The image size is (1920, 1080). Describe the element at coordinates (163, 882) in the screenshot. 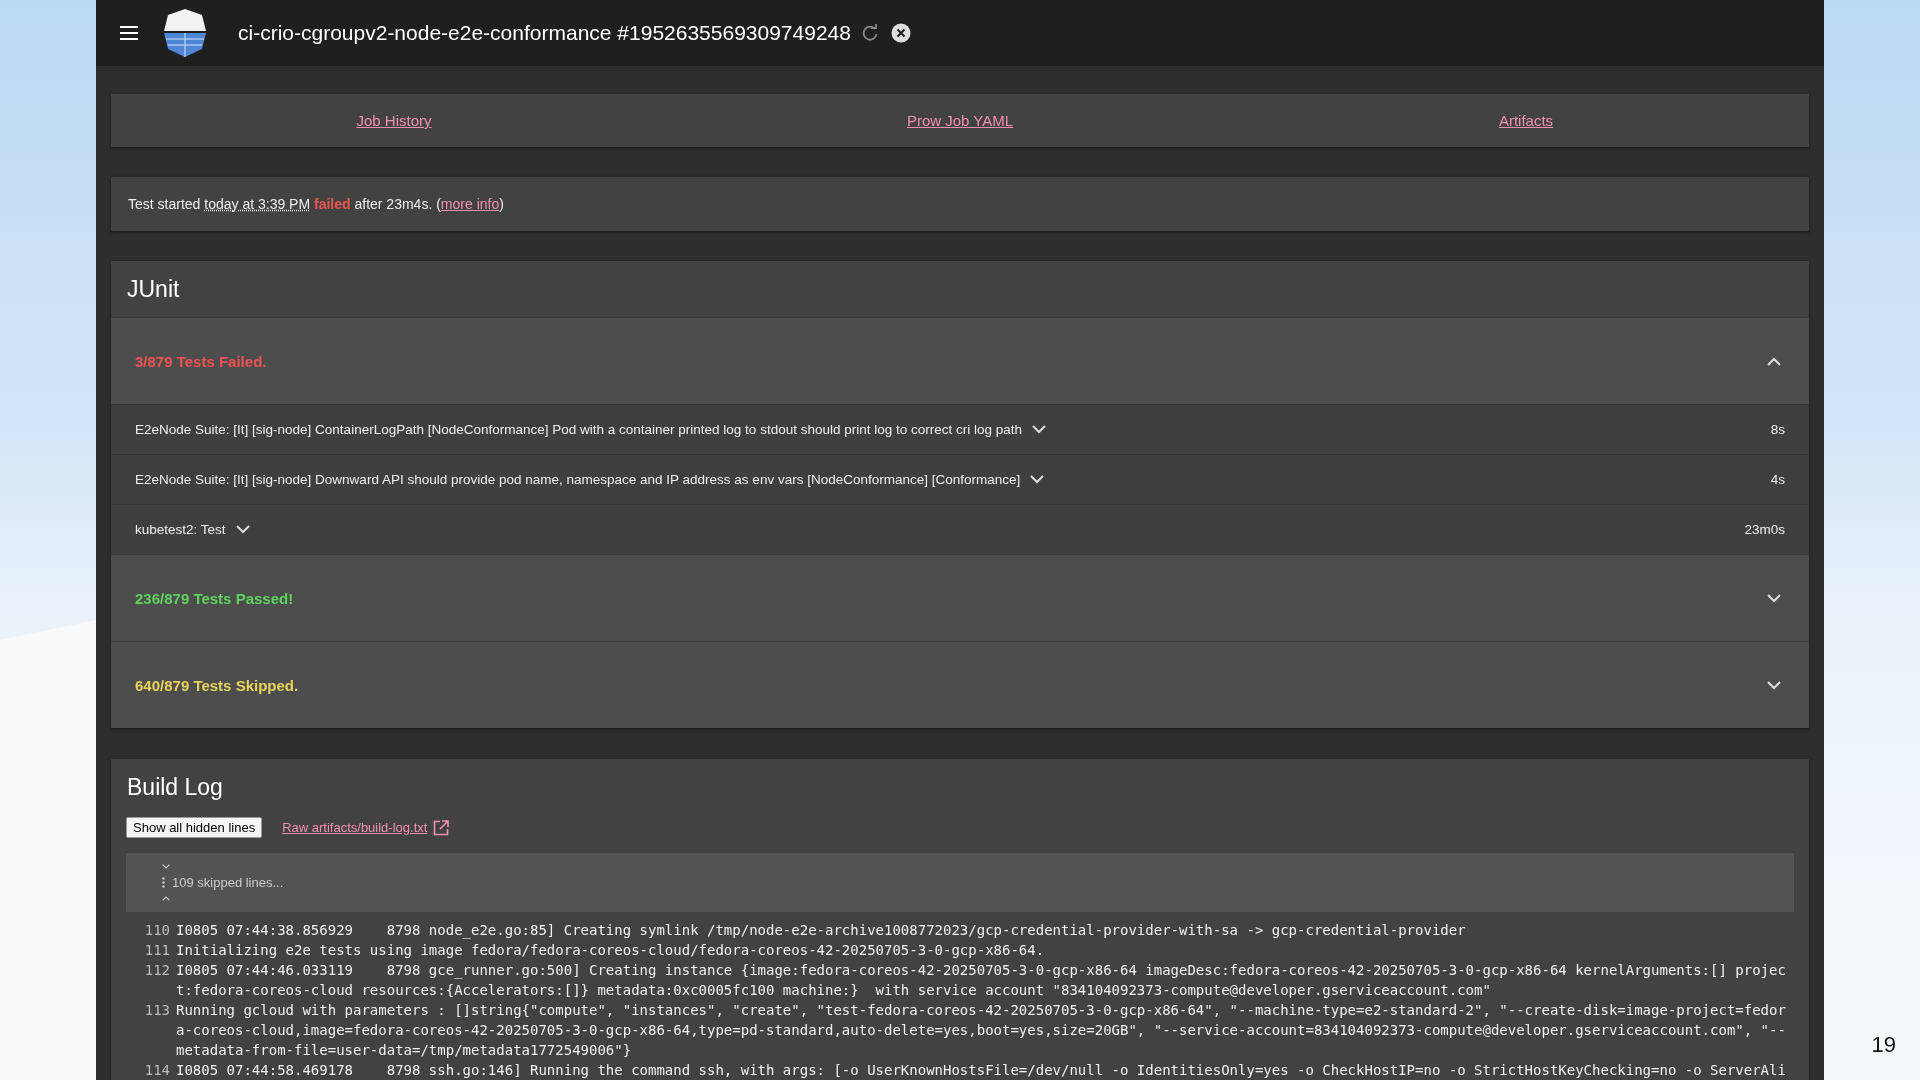

I see `ellipsis-icon` at that location.